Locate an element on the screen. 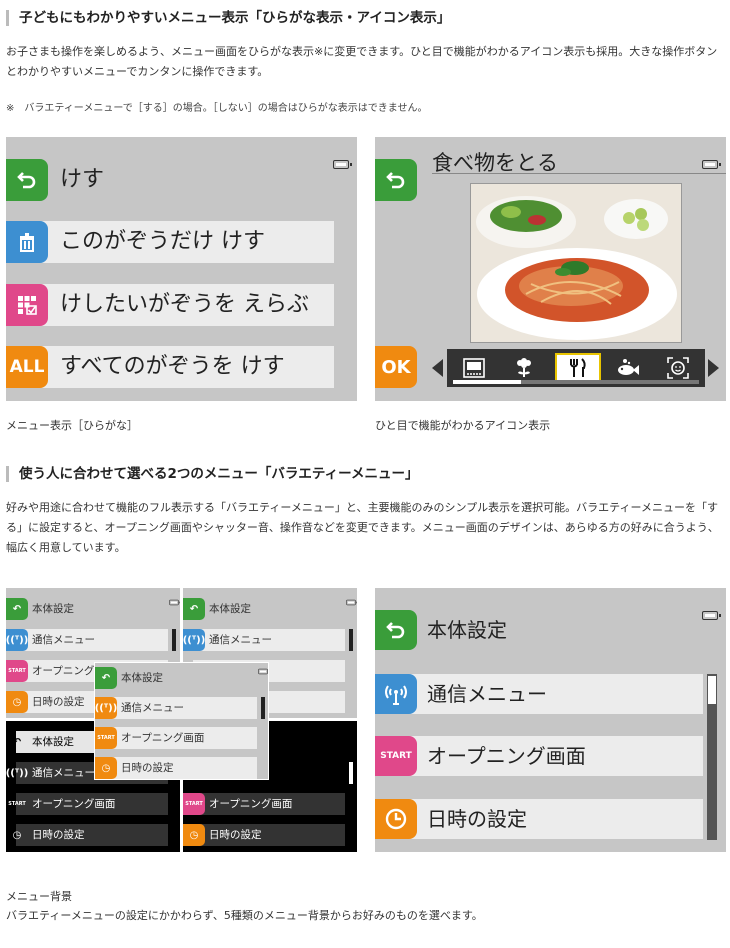 The width and height of the screenshot is (730, 948). trash-icon is located at coordinates (27, 242).